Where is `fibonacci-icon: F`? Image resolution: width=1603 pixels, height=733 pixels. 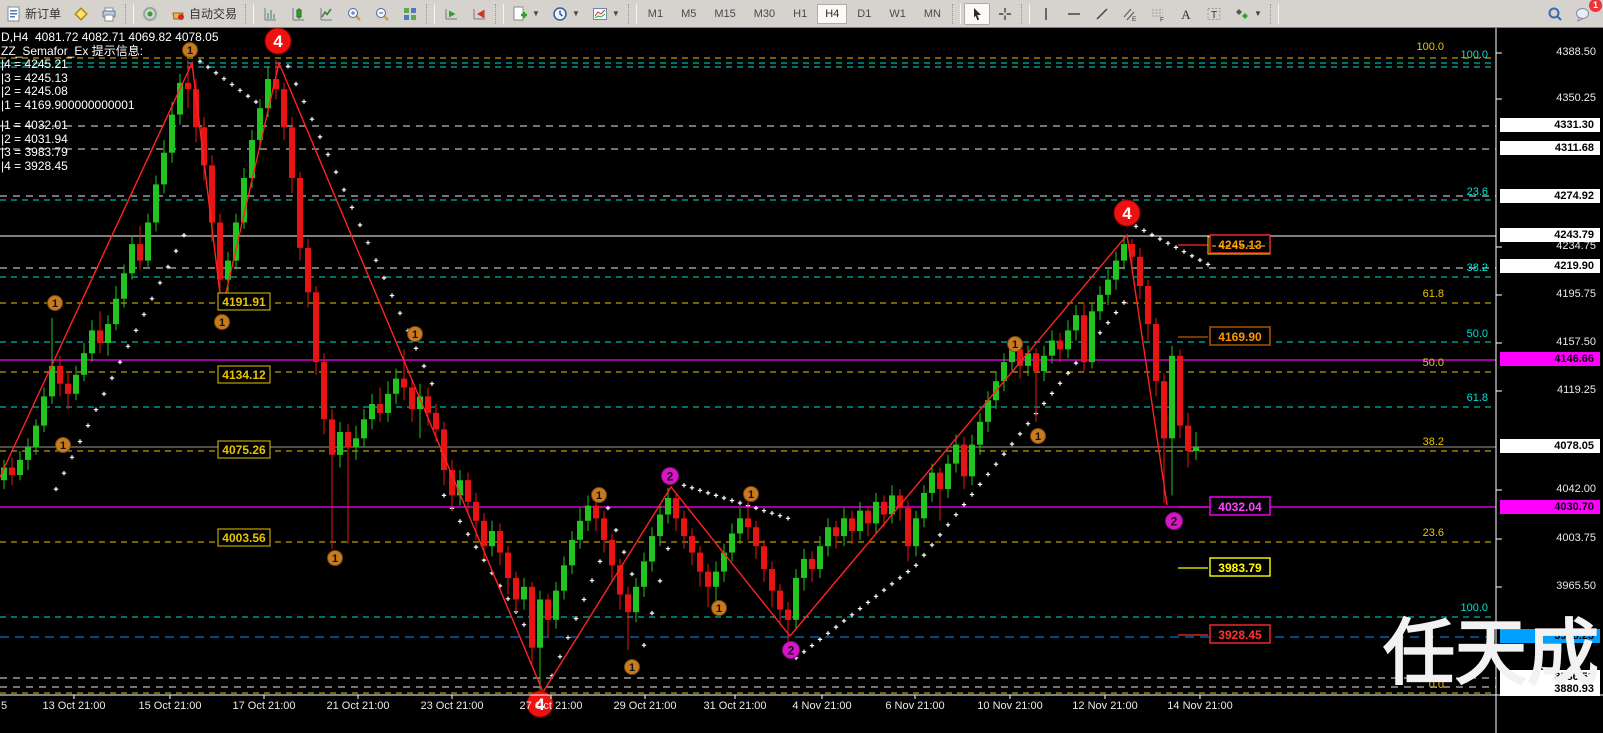 fibonacci-icon: F is located at coordinates (1157, 15).